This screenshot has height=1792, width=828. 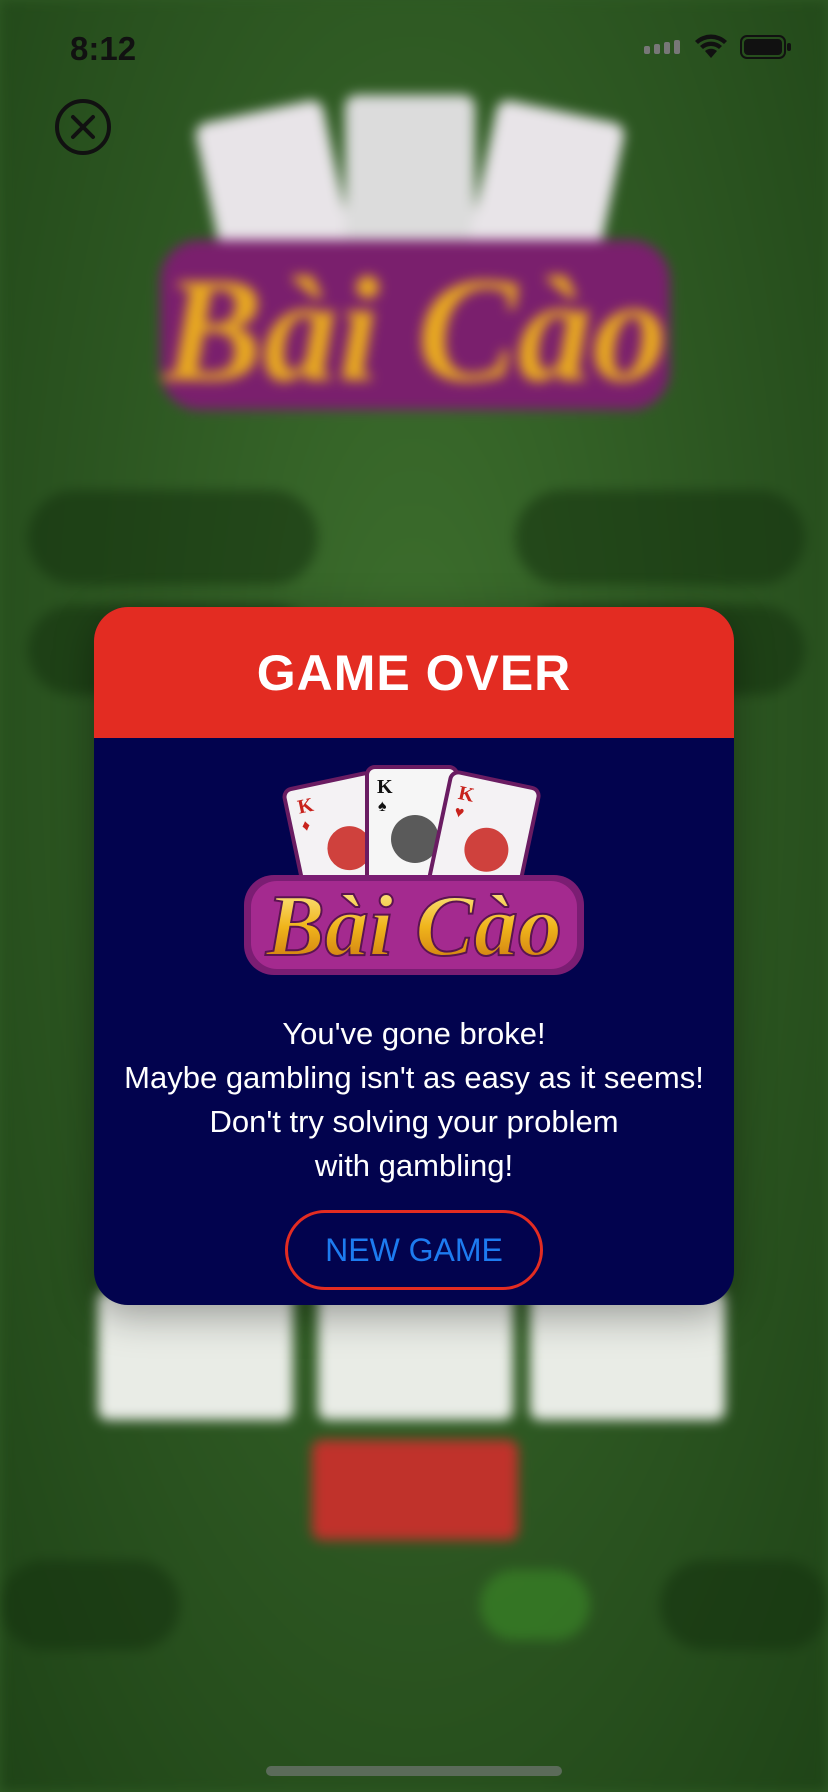 What do you see at coordinates (662, 47) in the screenshot?
I see `cellular-icon` at bounding box center [662, 47].